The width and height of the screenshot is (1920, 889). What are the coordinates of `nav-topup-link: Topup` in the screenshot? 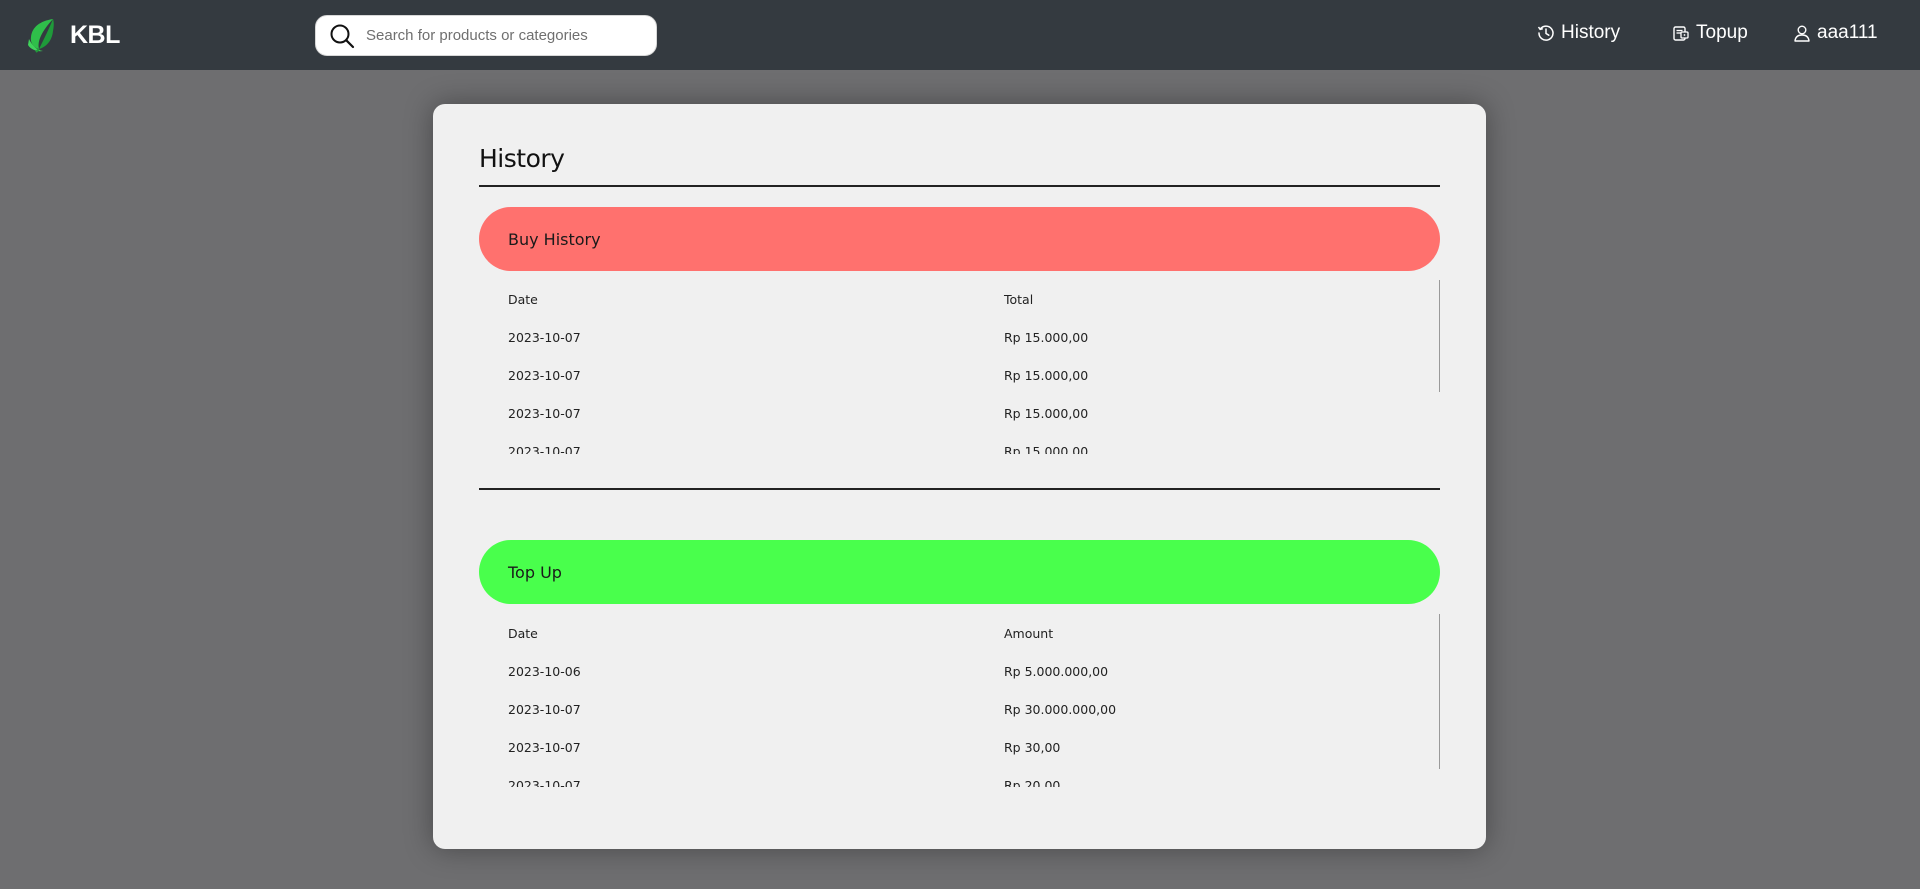 It's located at (1710, 33).